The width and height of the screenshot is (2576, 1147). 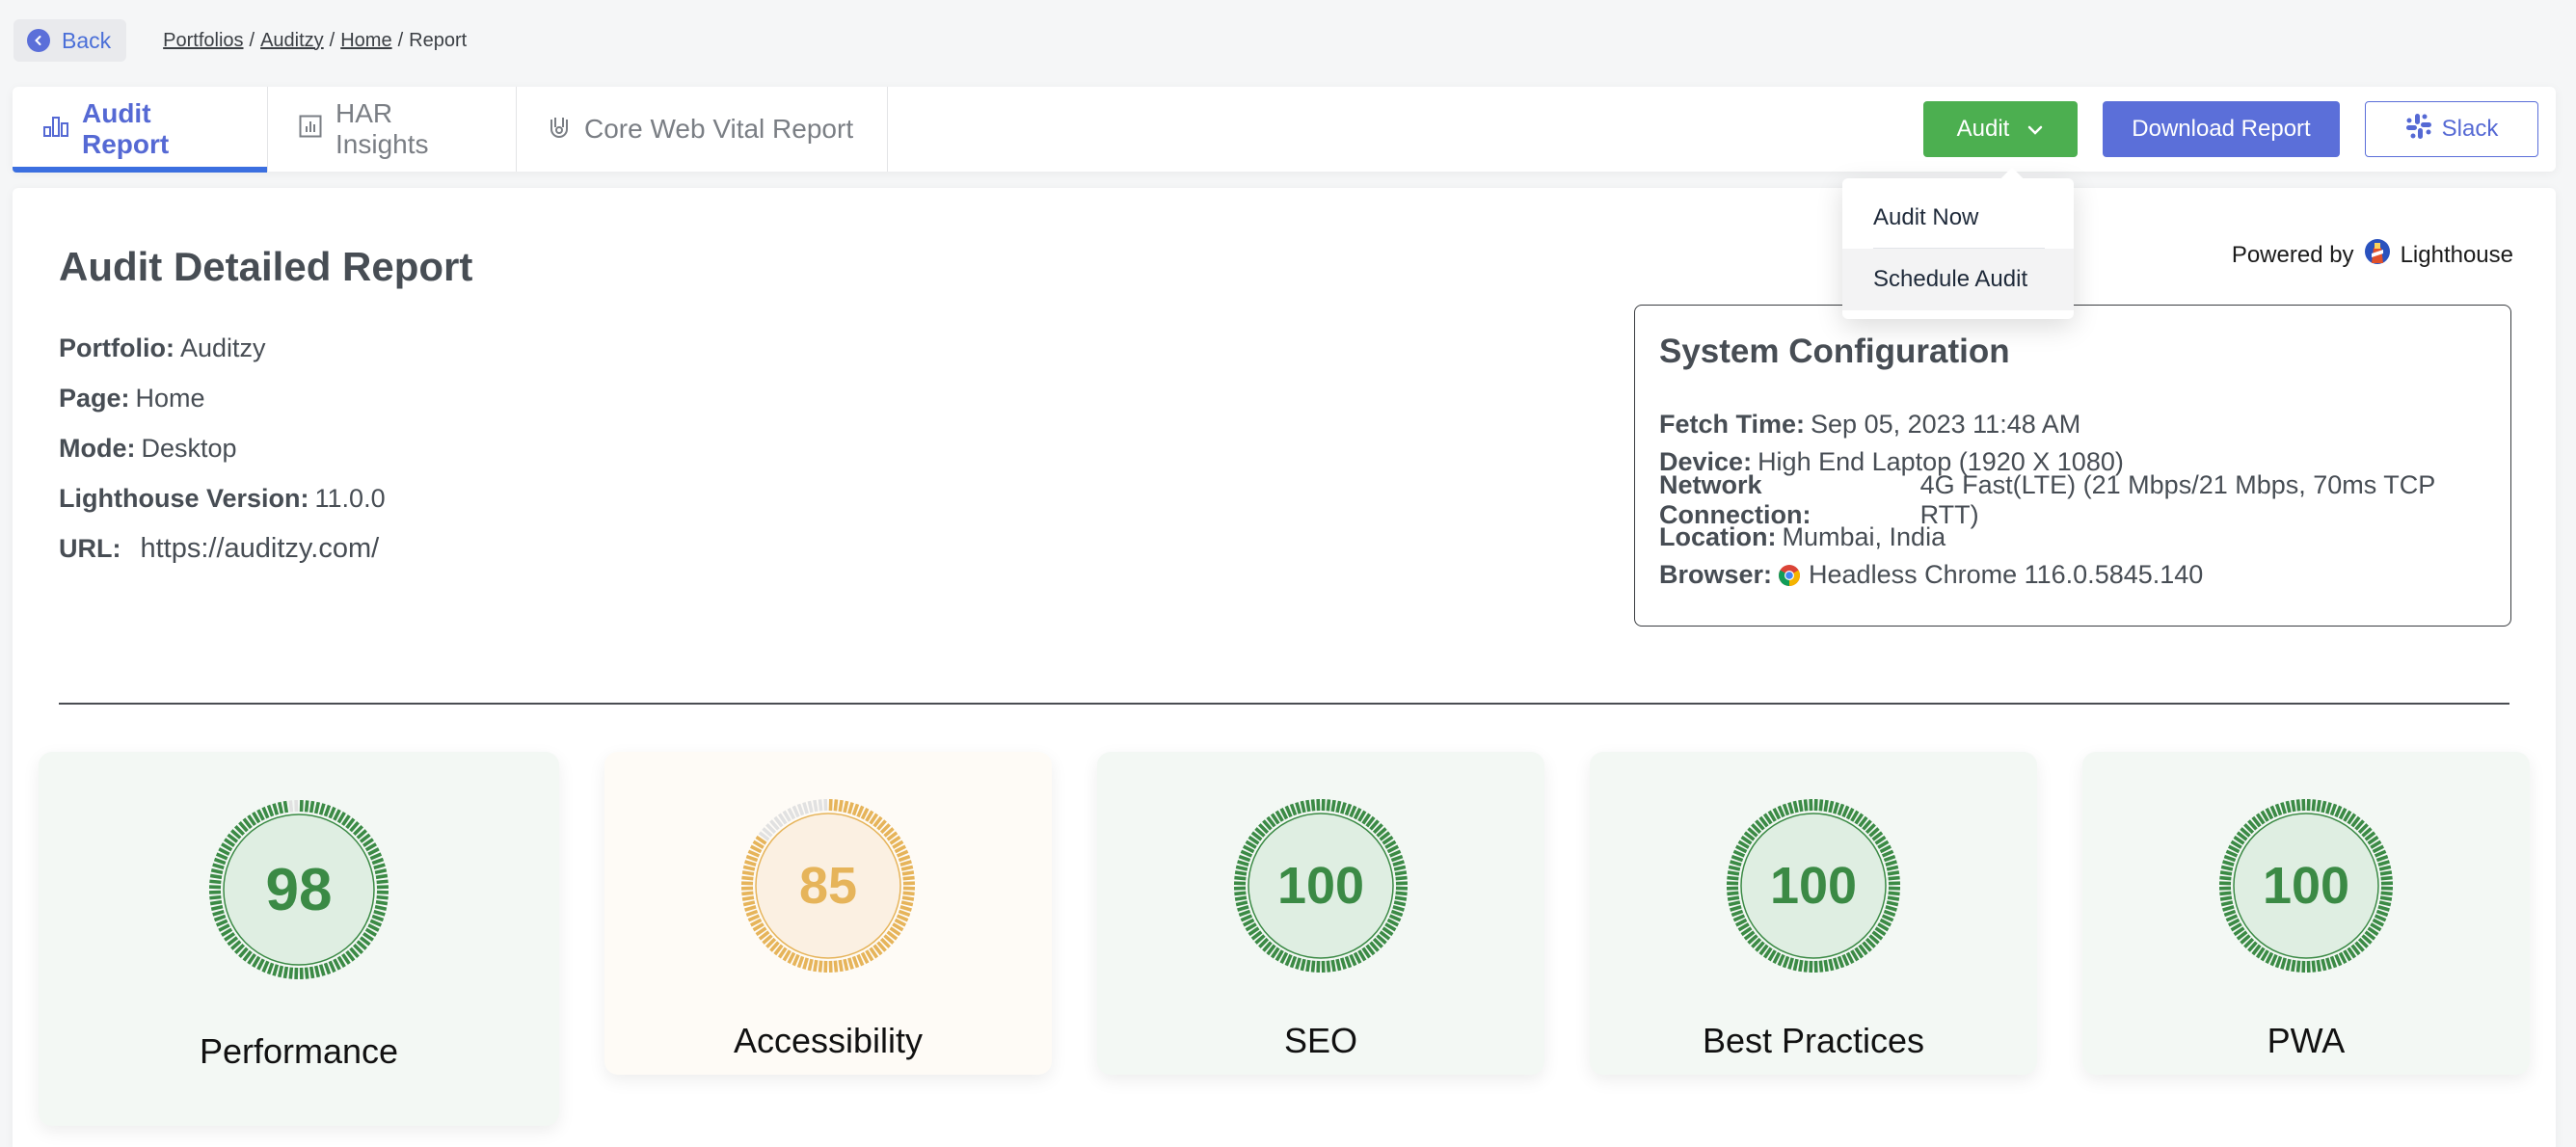 I want to click on tab-label: Core Web Vital Report, so click(x=719, y=129).